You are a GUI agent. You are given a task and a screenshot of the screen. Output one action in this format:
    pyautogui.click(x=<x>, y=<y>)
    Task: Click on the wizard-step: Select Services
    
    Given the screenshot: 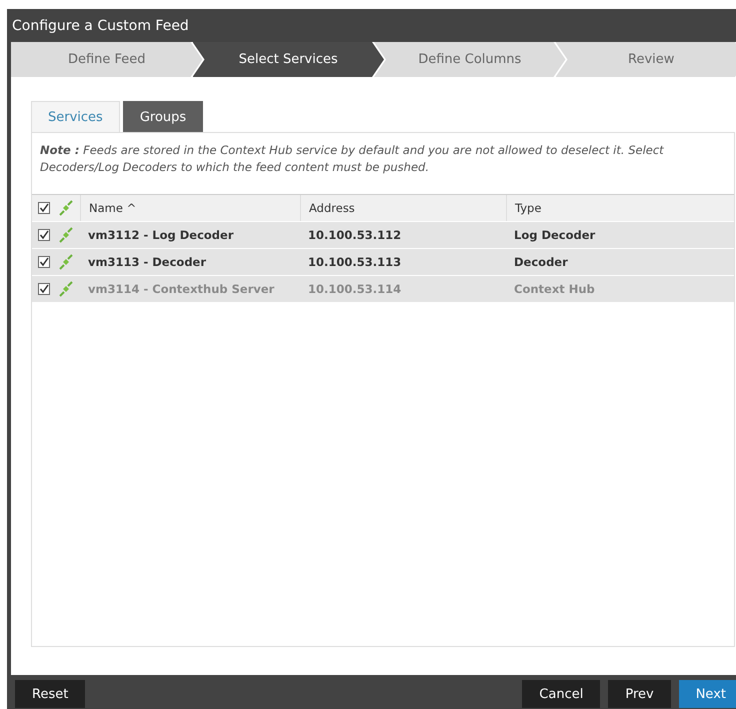 What is the action you would take?
    pyautogui.click(x=288, y=59)
    